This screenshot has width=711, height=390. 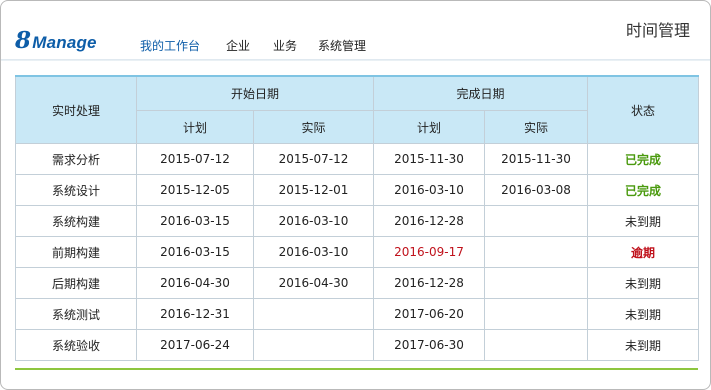 I want to click on nav-item-business: 业务, so click(x=285, y=45).